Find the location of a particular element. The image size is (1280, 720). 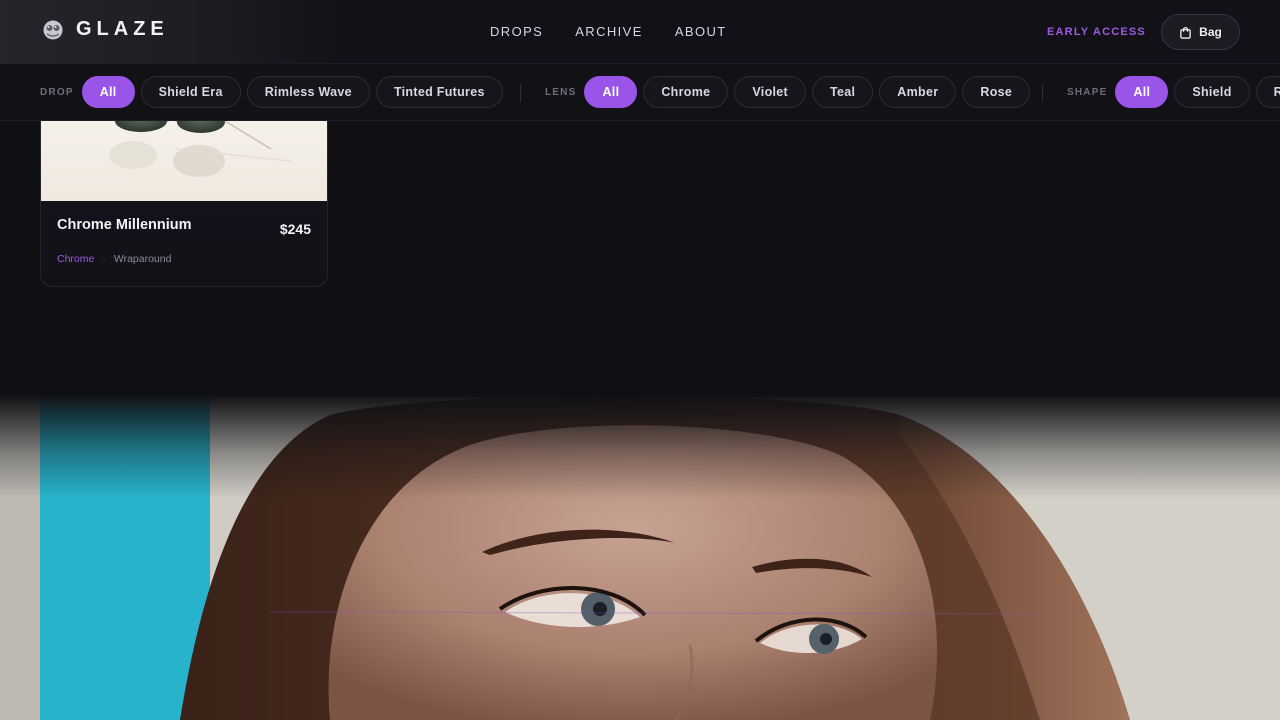

shopping-bag-icon is located at coordinates (1185, 32).